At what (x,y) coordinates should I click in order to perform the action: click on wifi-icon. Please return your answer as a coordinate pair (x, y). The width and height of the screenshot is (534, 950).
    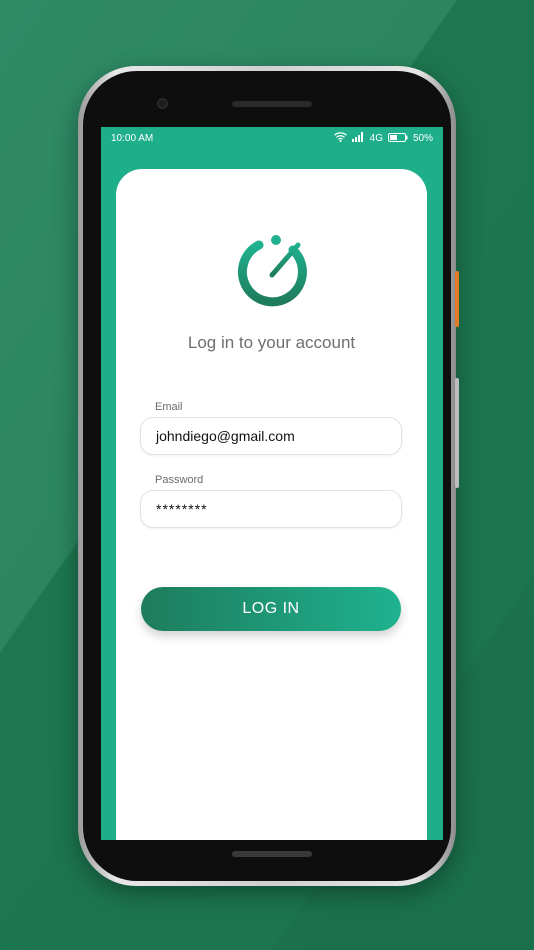
    Looking at the image, I should click on (340, 138).